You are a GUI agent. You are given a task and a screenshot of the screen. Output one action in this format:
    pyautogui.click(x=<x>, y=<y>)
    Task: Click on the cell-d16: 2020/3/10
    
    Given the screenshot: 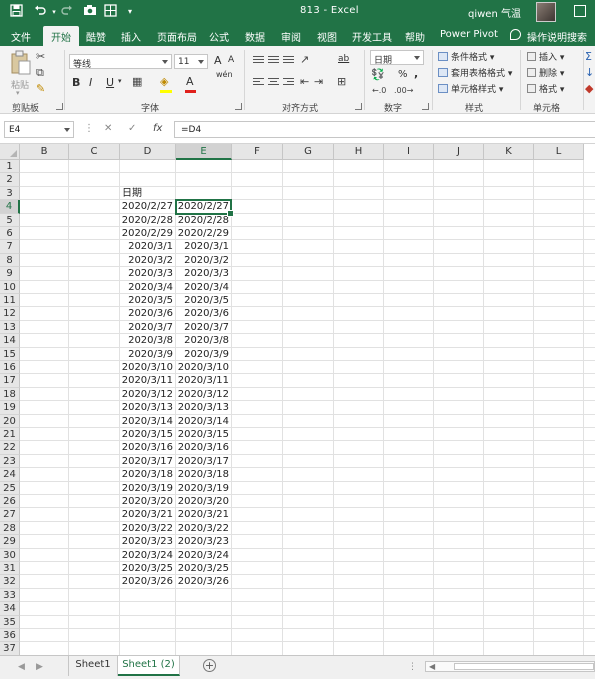 What is the action you would take?
    pyautogui.click(x=146, y=367)
    